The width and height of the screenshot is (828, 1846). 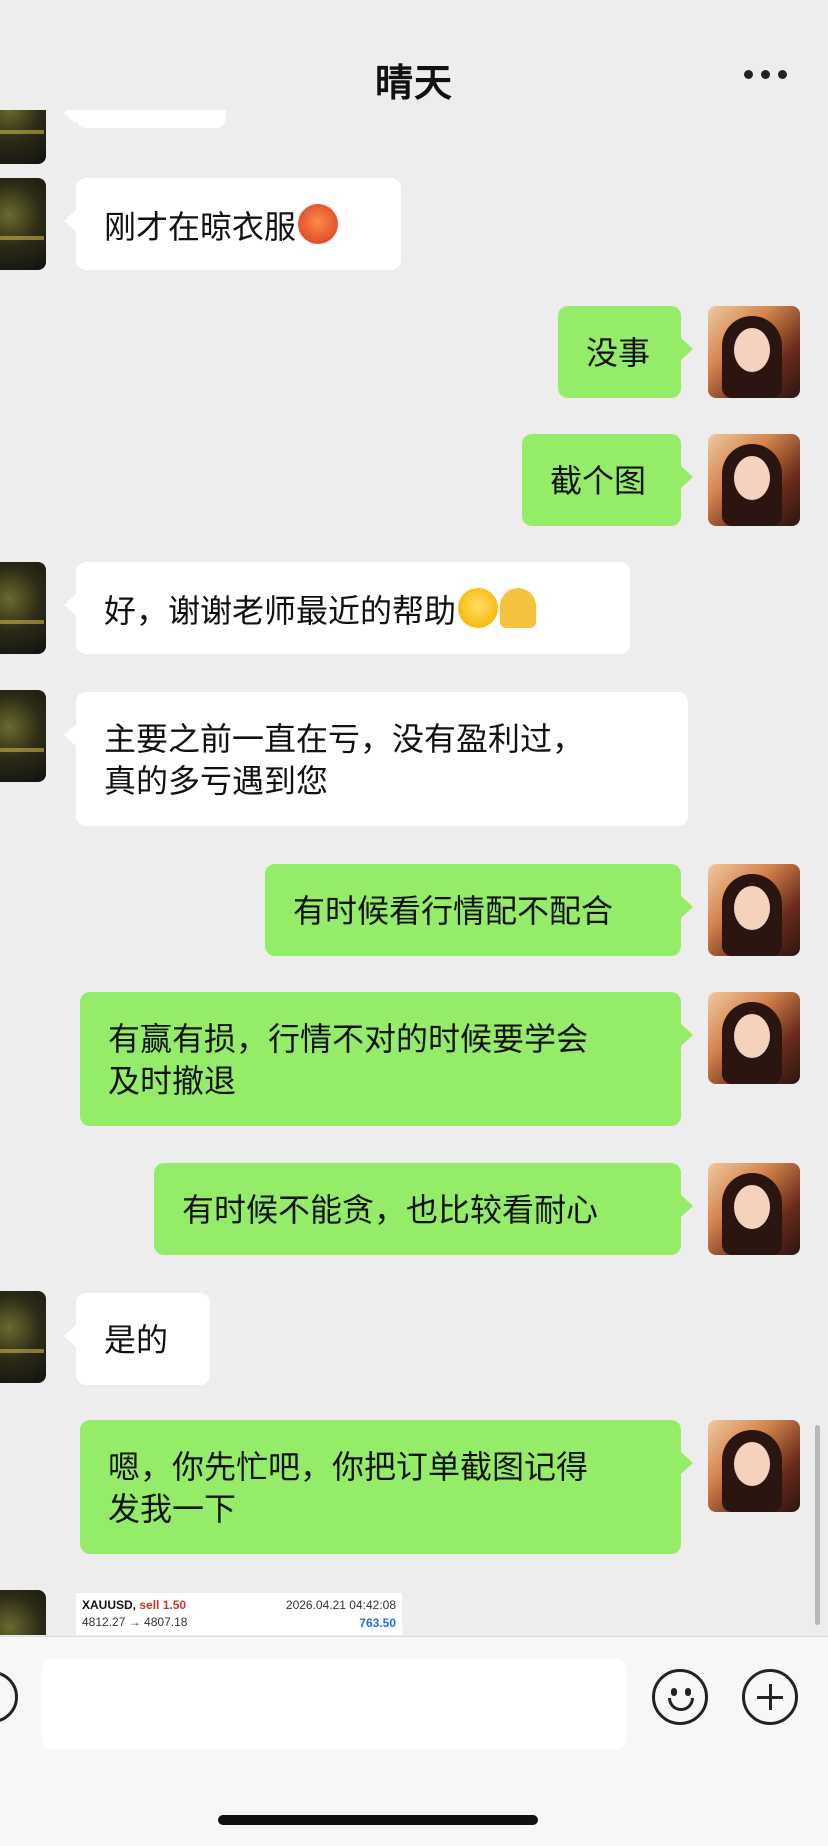 I want to click on message-bubble-in: 好，谢谢老师最近的帮助, so click(x=347, y=608).